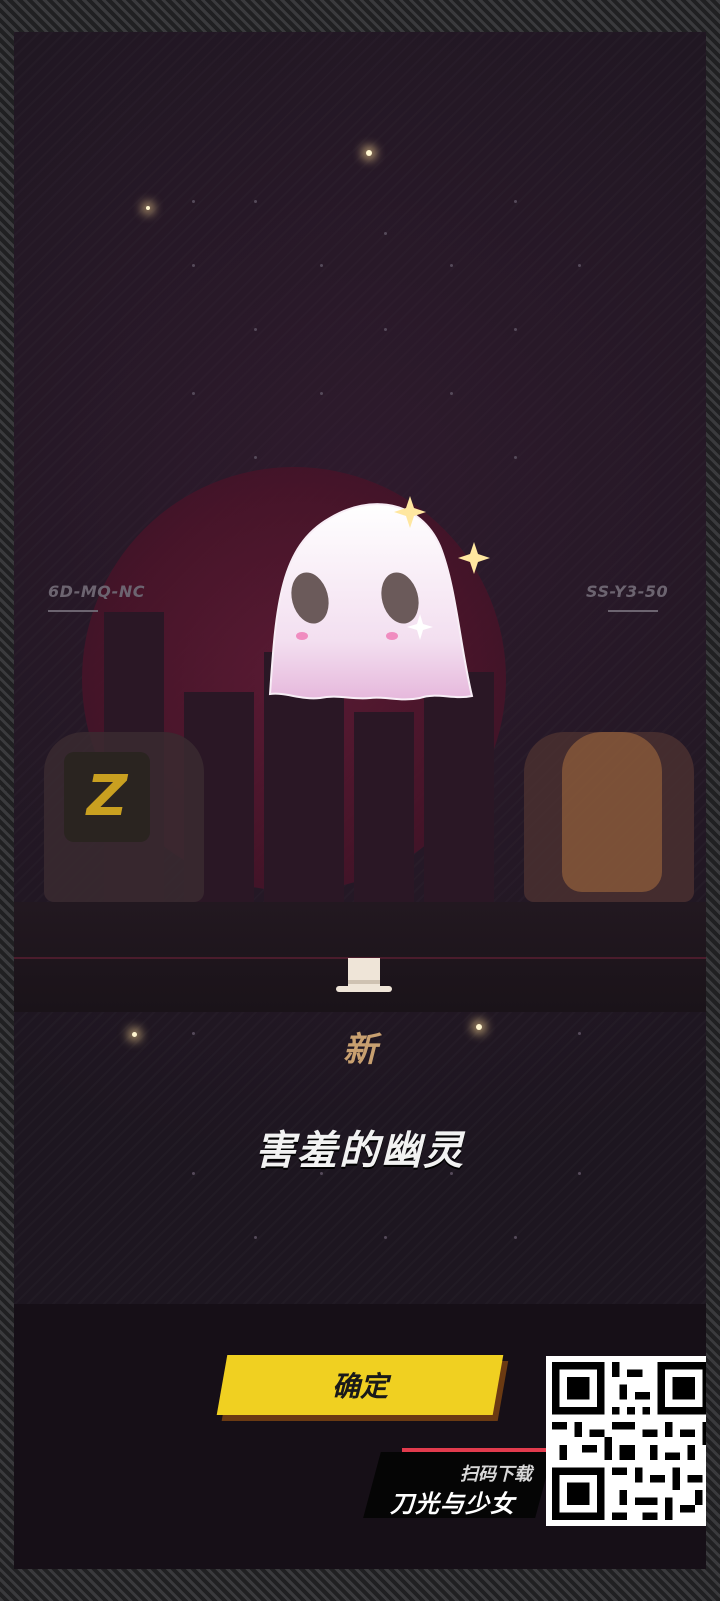  I want to click on promo-title: 刀光与少女, so click(452, 1504).